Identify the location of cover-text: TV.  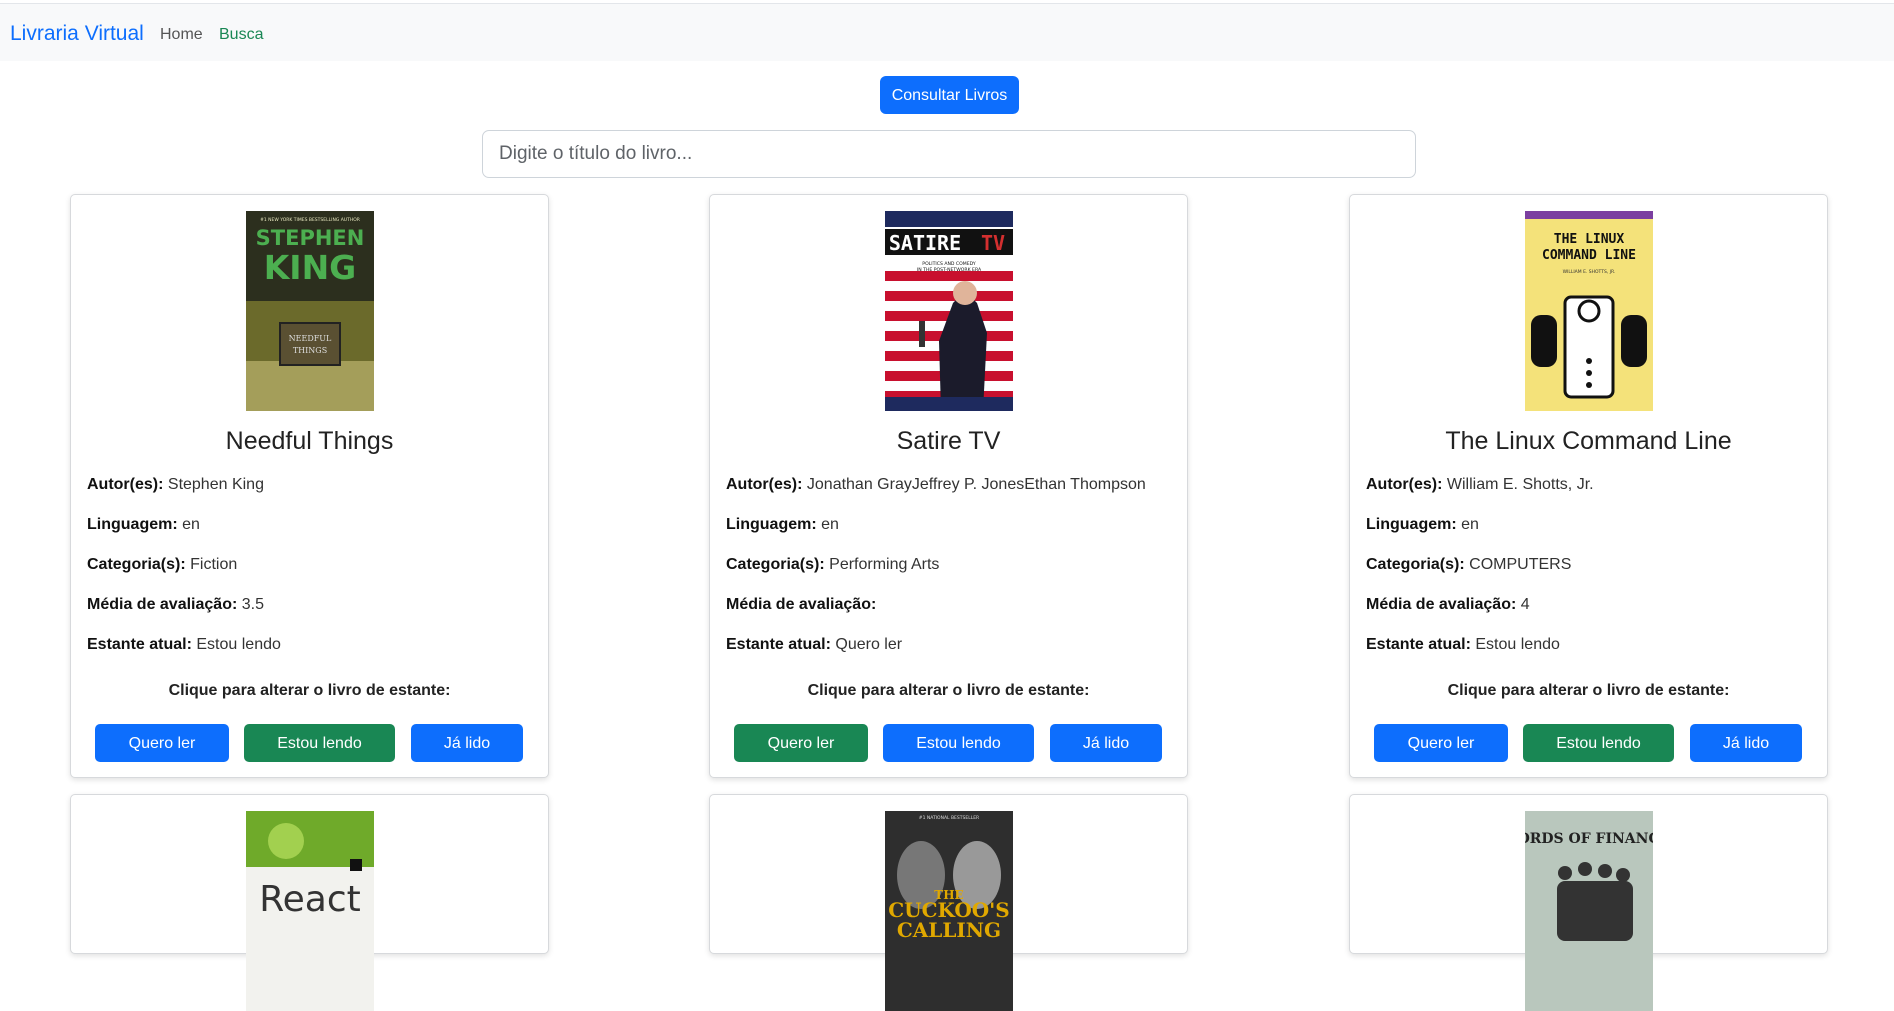
(993, 243).